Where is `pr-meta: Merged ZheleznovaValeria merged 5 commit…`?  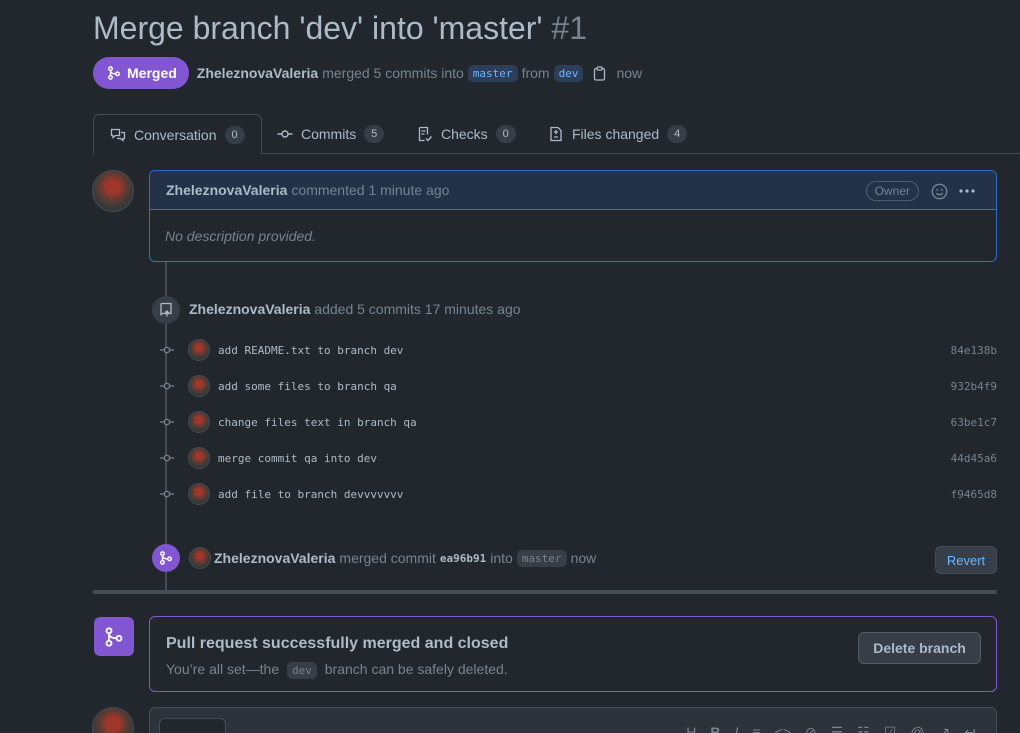 pr-meta: Merged ZheleznovaValeria merged 5 commit… is located at coordinates (367, 73).